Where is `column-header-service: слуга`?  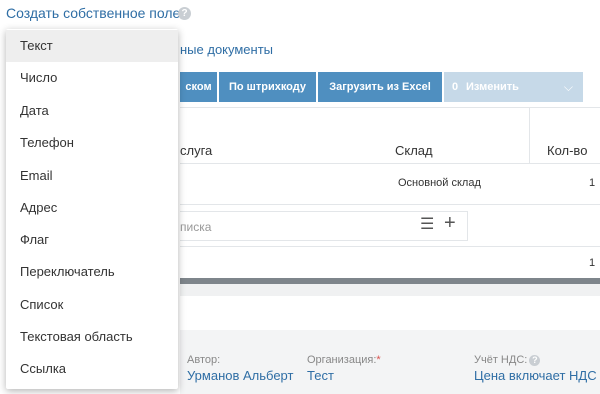 column-header-service: слуга is located at coordinates (196, 150).